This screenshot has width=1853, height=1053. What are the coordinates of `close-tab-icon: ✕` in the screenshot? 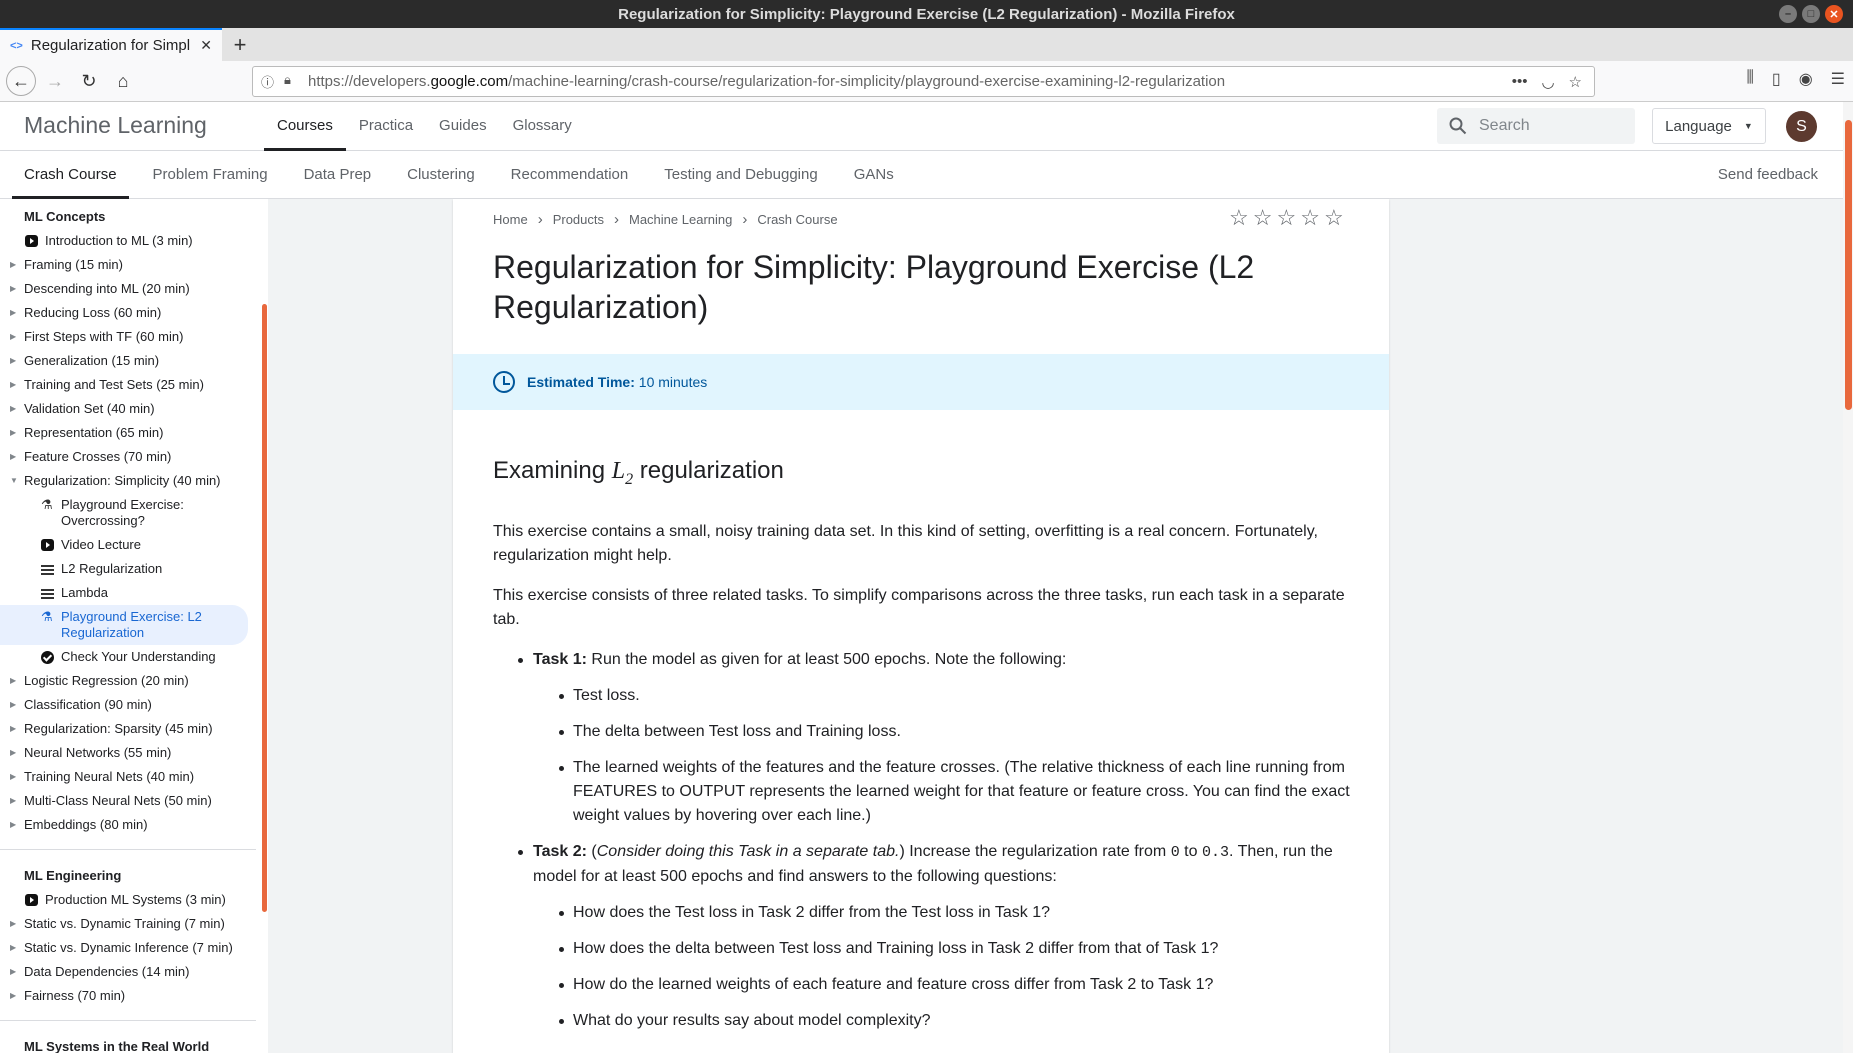 It's located at (206, 45).